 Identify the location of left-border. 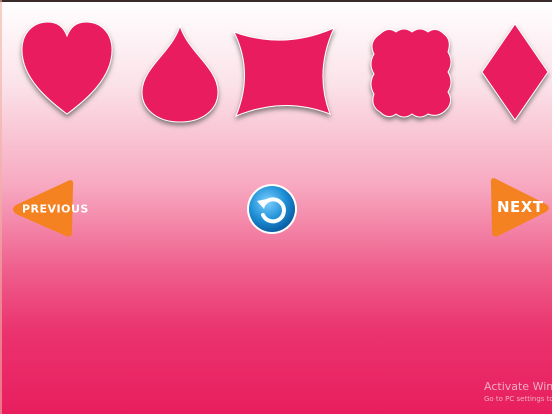
(1, 207).